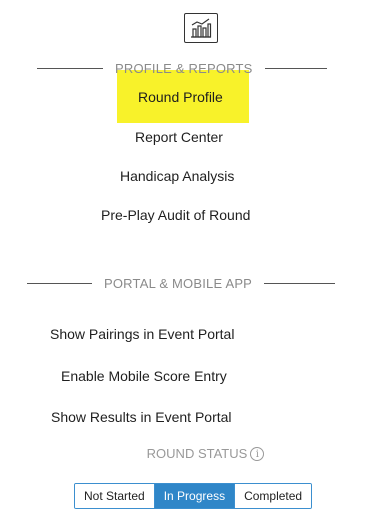 This screenshot has height=510, width=375. Describe the element at coordinates (142, 334) in the screenshot. I see `show-pairings-link: Show Pairings in Event Portal` at that location.